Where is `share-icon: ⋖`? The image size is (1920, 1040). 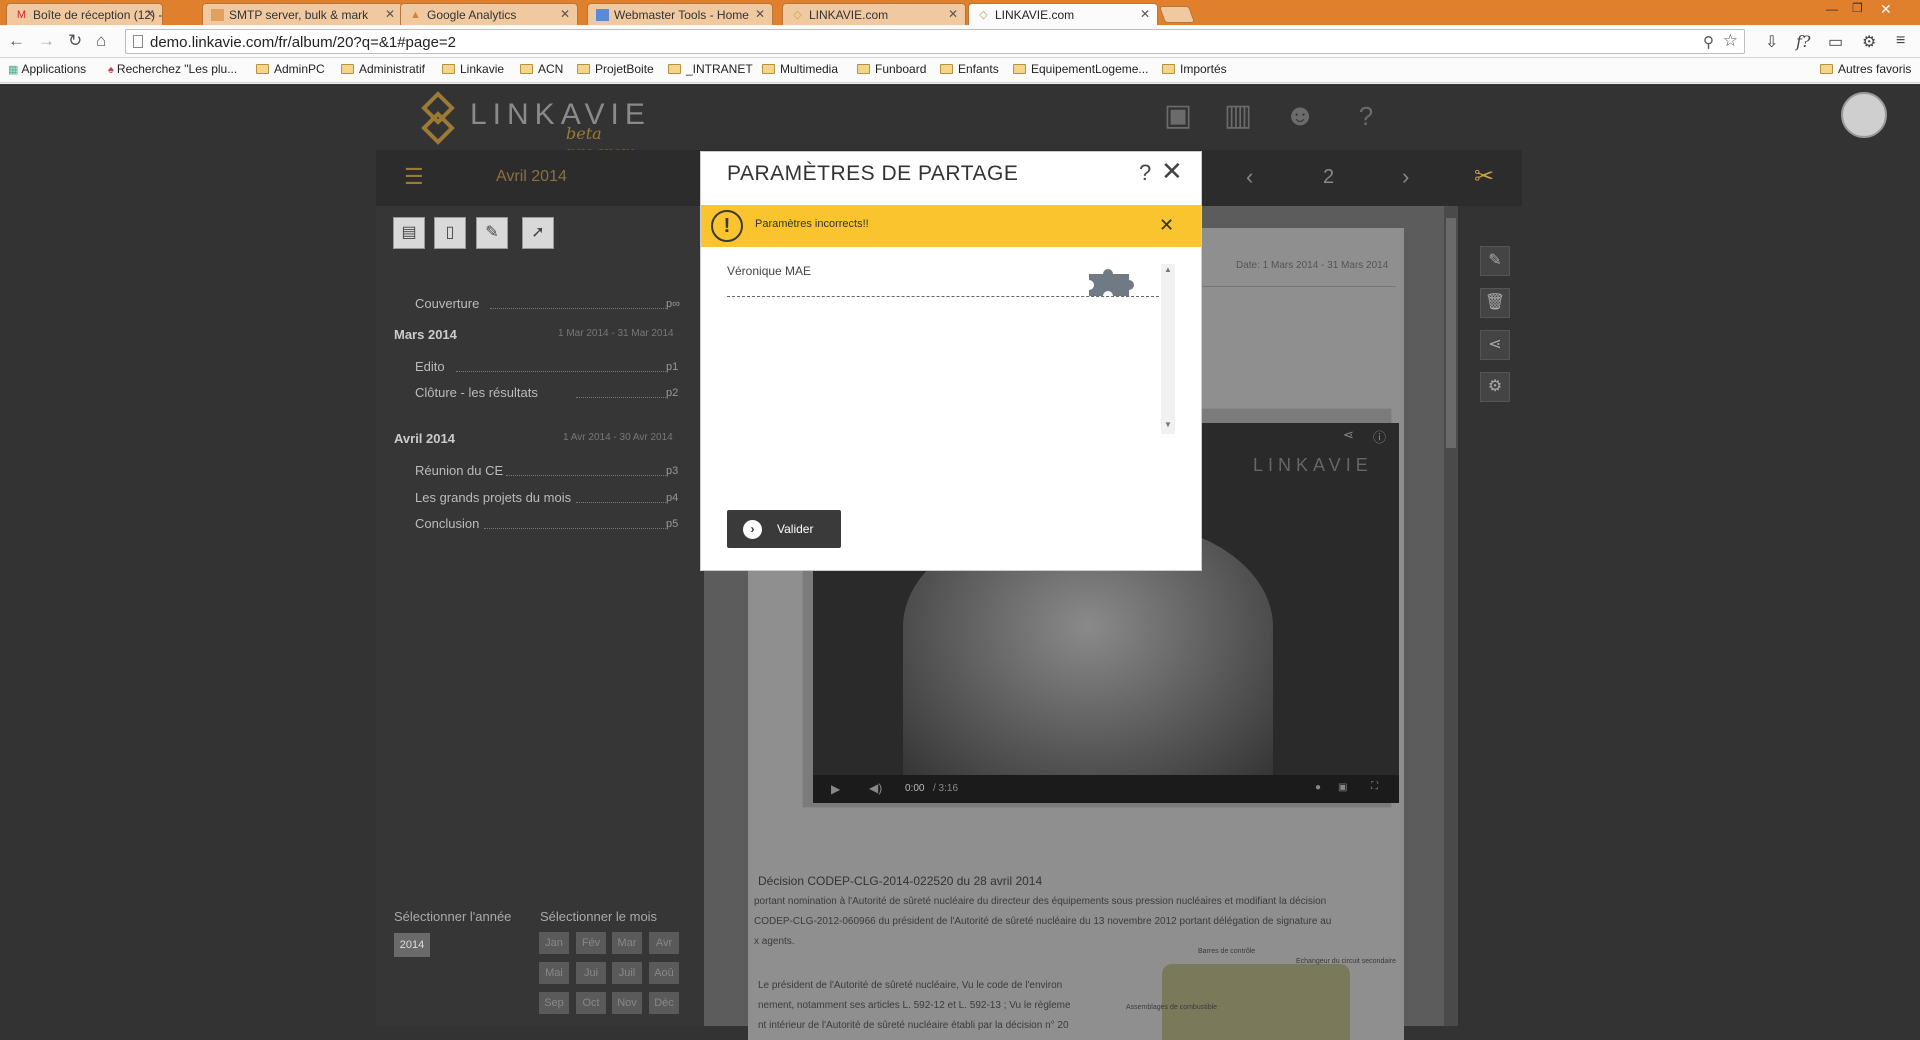 share-icon: ⋖ is located at coordinates (1348, 435).